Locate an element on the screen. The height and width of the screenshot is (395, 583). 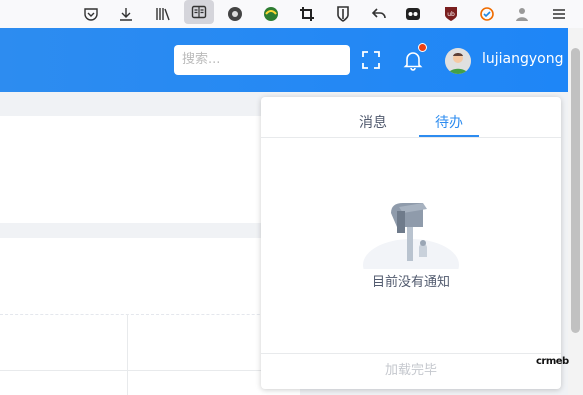
content-card is located at coordinates (150, 169).